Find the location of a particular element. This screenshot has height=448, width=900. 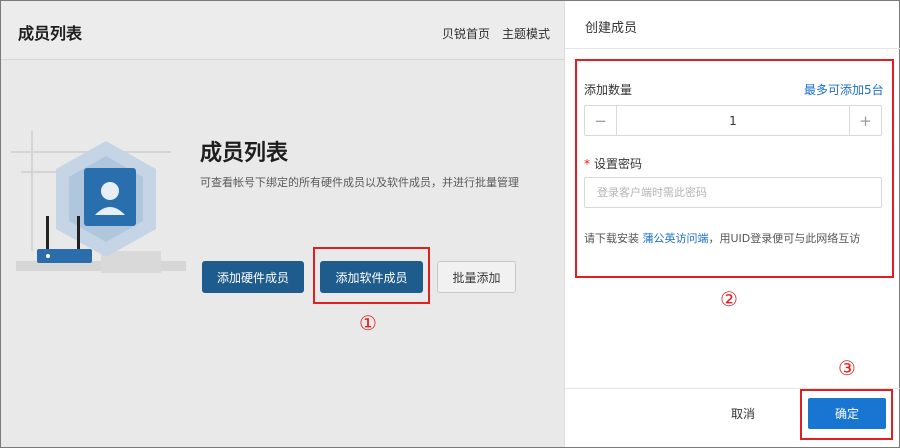

drawer-title: 创建成员 is located at coordinates (611, 28).